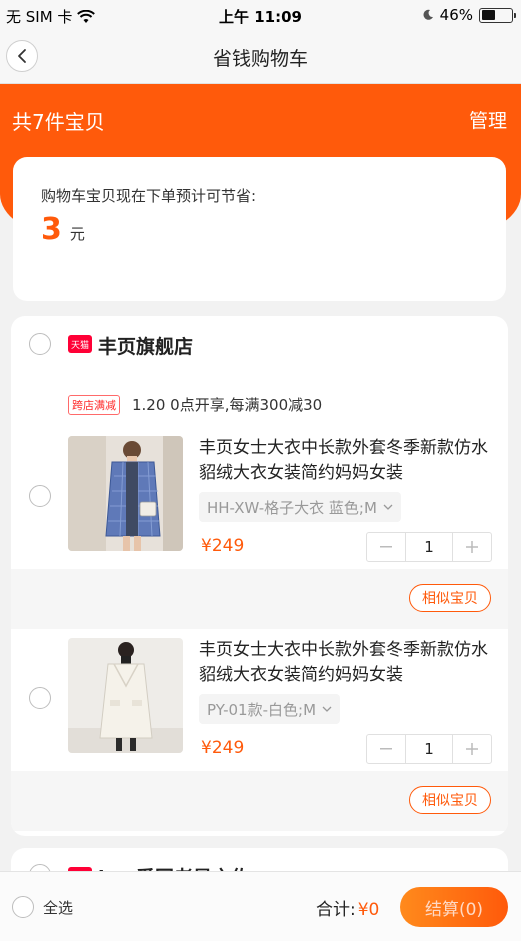  I want to click on page-title: 省钱购物车, so click(260, 59).